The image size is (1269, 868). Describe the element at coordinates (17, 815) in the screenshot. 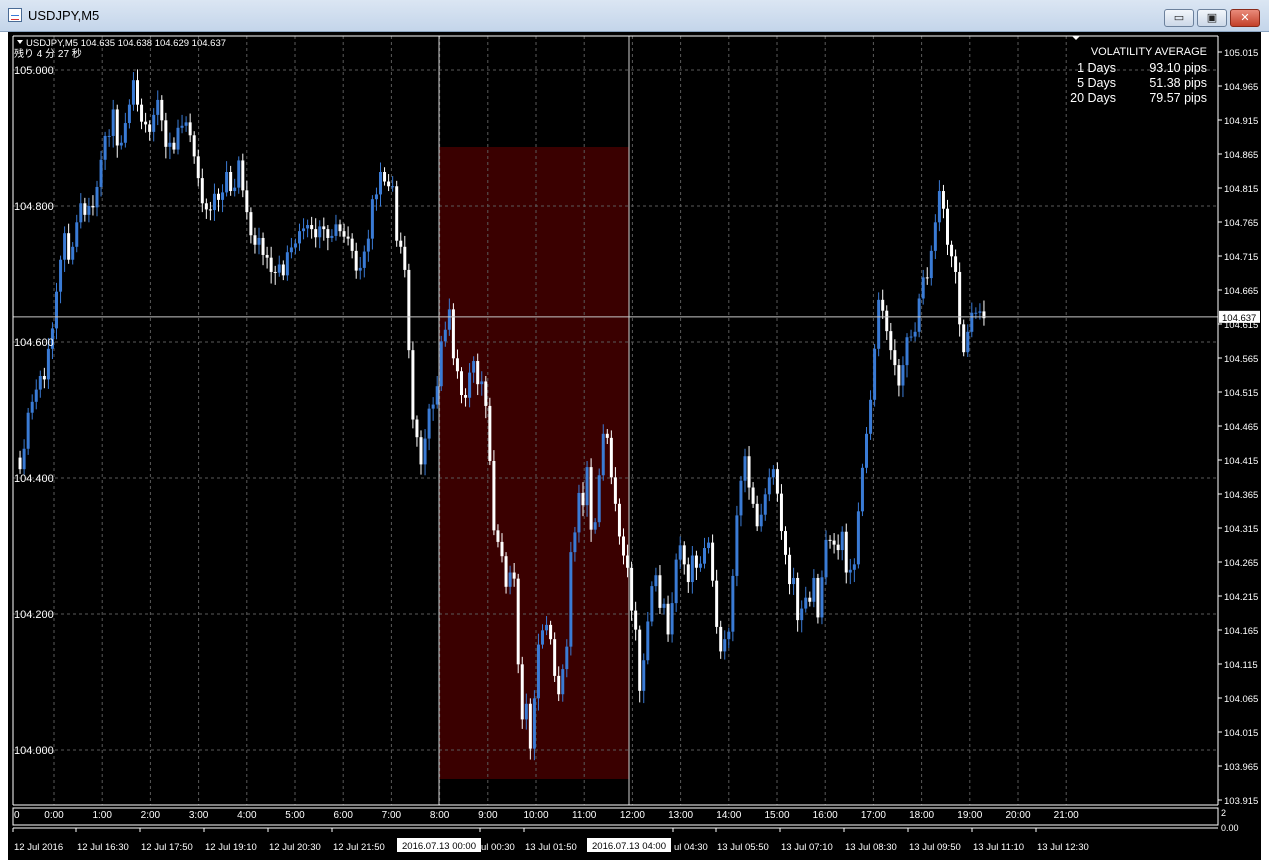

I see `time-label: 0` at that location.